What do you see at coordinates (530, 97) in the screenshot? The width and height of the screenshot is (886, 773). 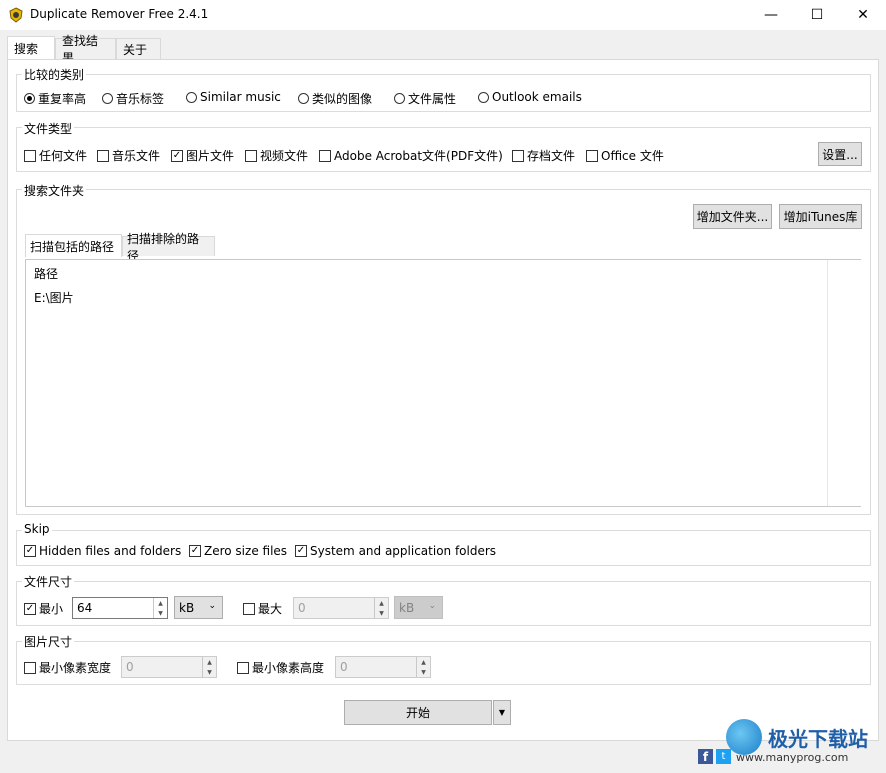 I see `radio-compare-5: Outlook emails` at bounding box center [530, 97].